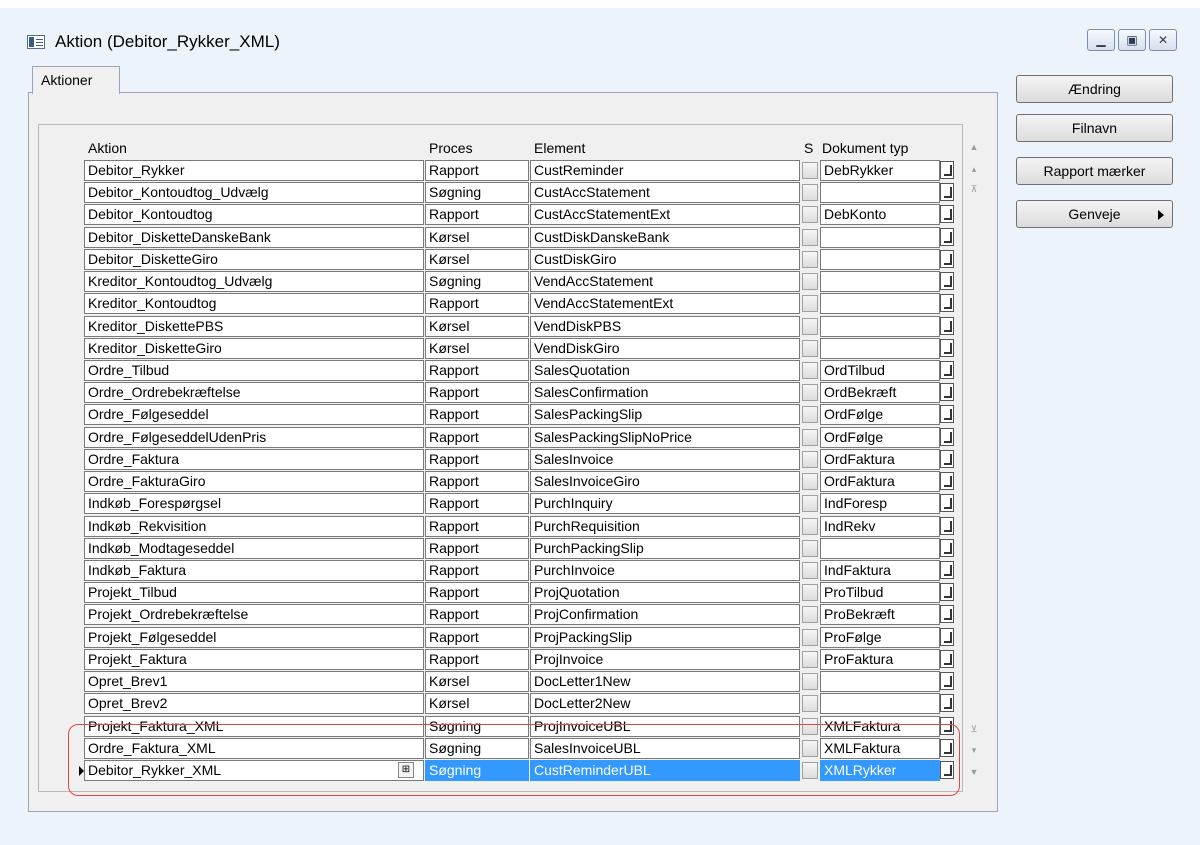 This screenshot has height=845, width=1200. Describe the element at coordinates (880, 370) in the screenshot. I see `cell-dokument-typ: OrdTilbud` at that location.